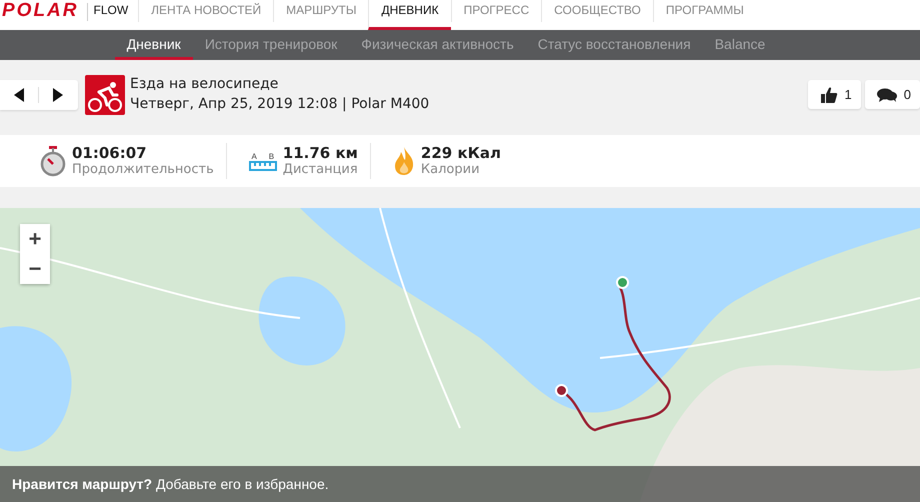  What do you see at coordinates (320, 153) in the screenshot?
I see `stat-value: 11.76 км` at bounding box center [320, 153].